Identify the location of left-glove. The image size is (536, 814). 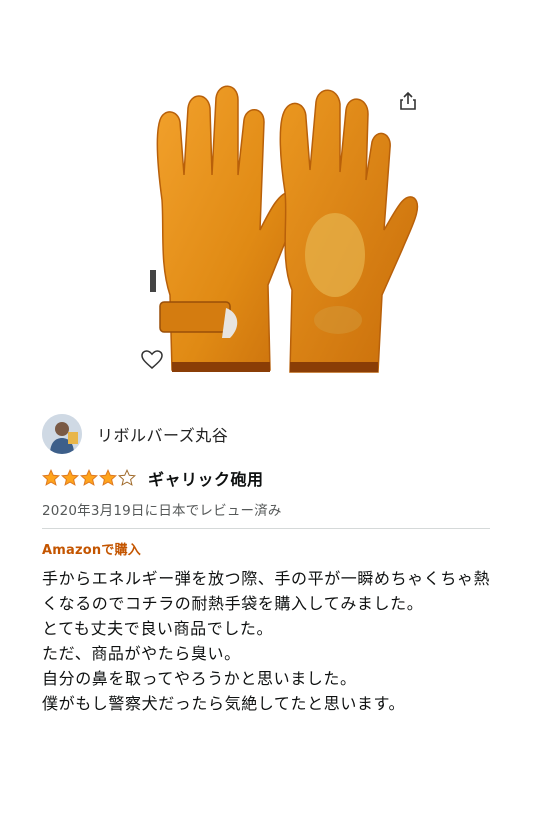
(225, 228).